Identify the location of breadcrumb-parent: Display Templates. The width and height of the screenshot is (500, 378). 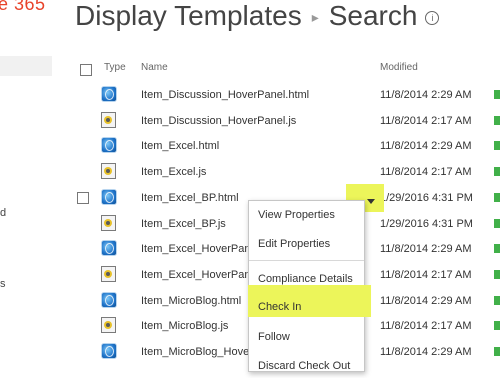
(188, 15).